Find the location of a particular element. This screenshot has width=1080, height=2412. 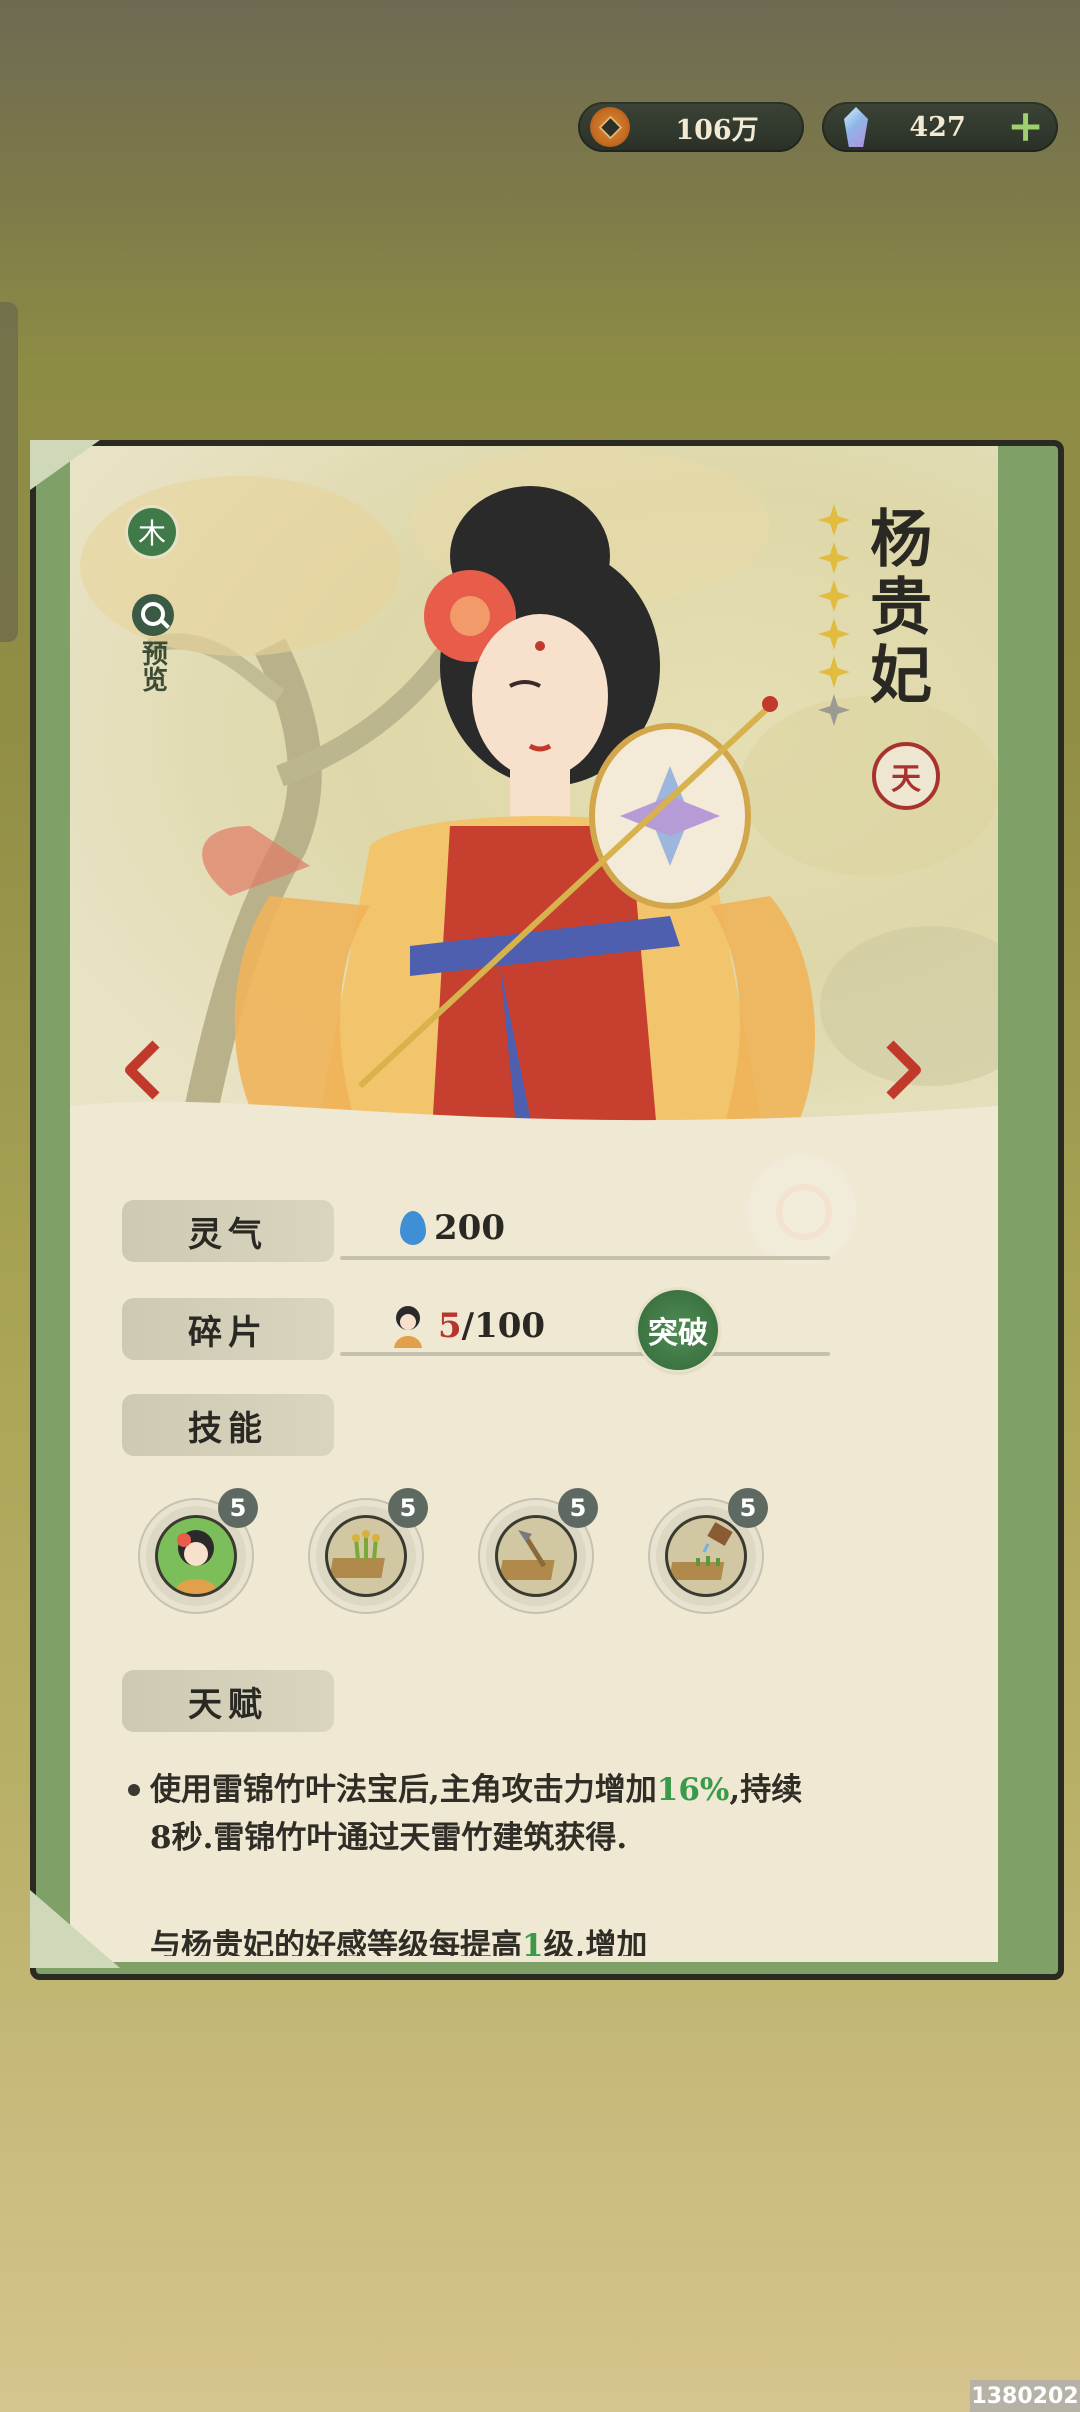

coin-counter: 106万 is located at coordinates (691, 127).